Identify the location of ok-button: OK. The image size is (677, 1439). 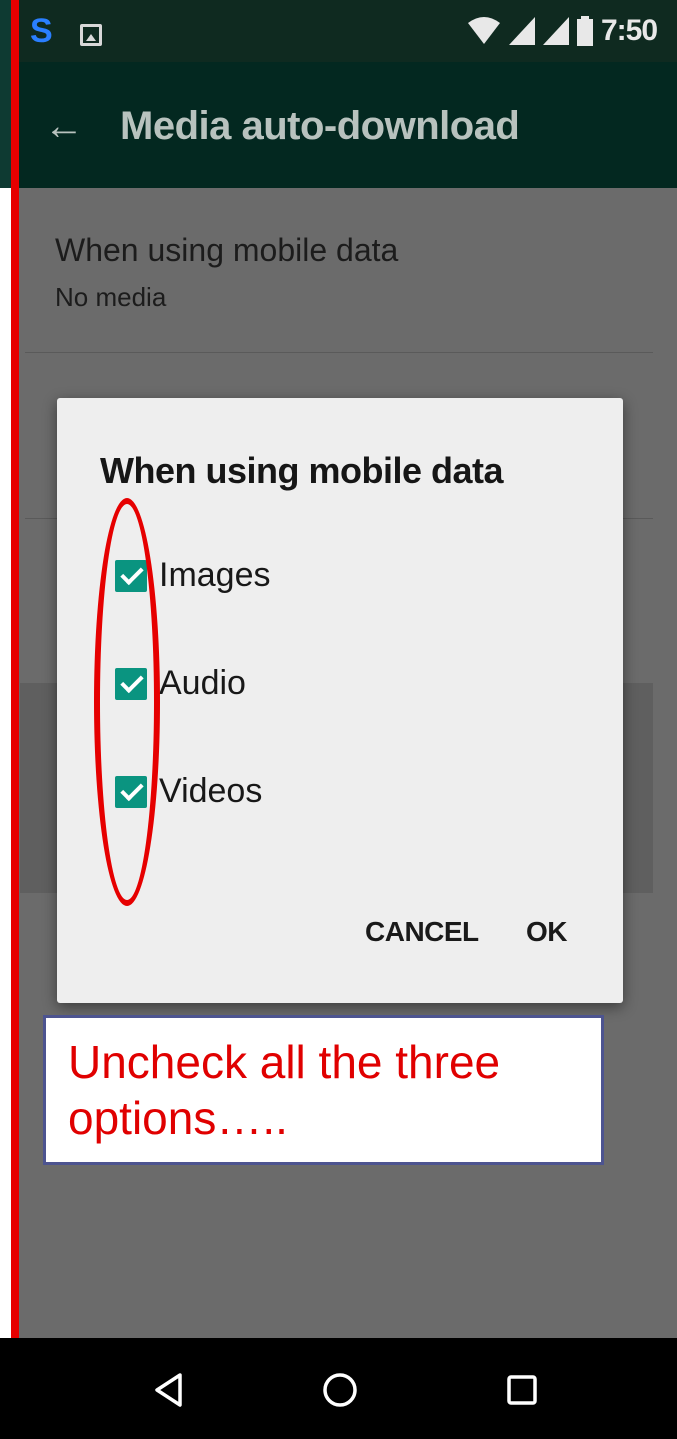
(547, 932).